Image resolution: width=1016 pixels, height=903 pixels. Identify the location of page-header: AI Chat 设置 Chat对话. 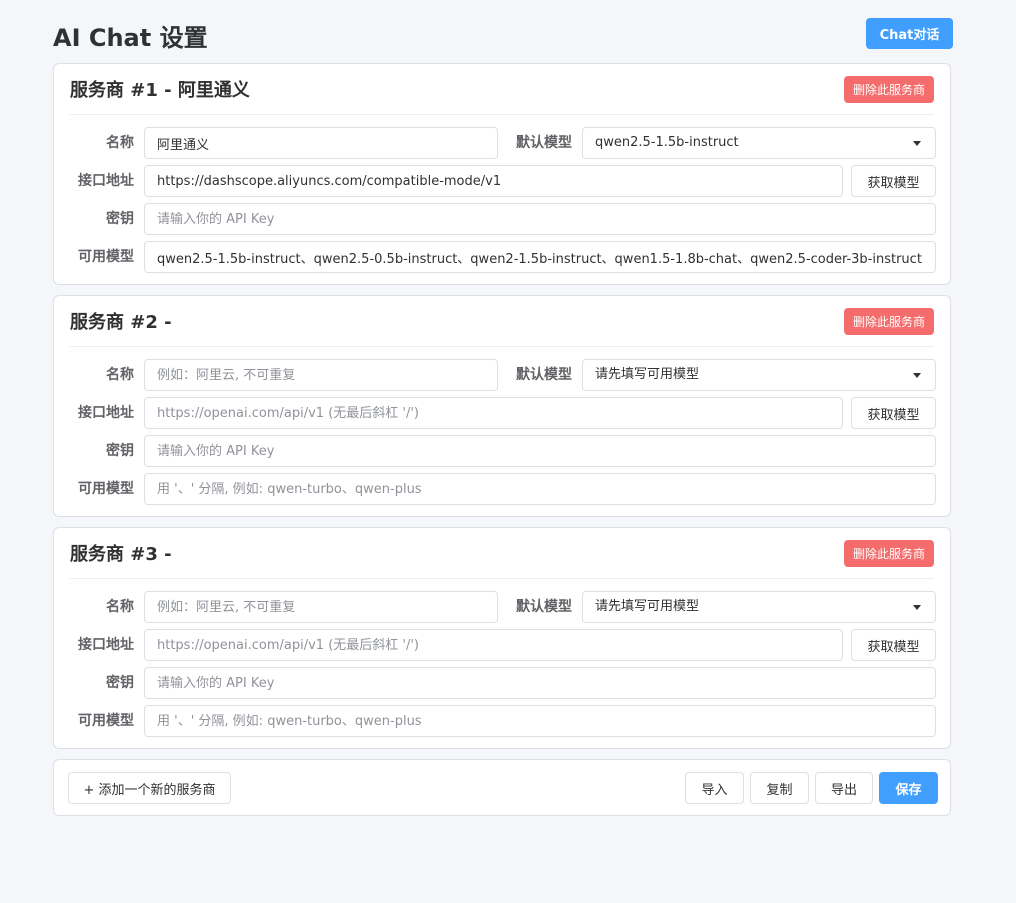
(503, 38).